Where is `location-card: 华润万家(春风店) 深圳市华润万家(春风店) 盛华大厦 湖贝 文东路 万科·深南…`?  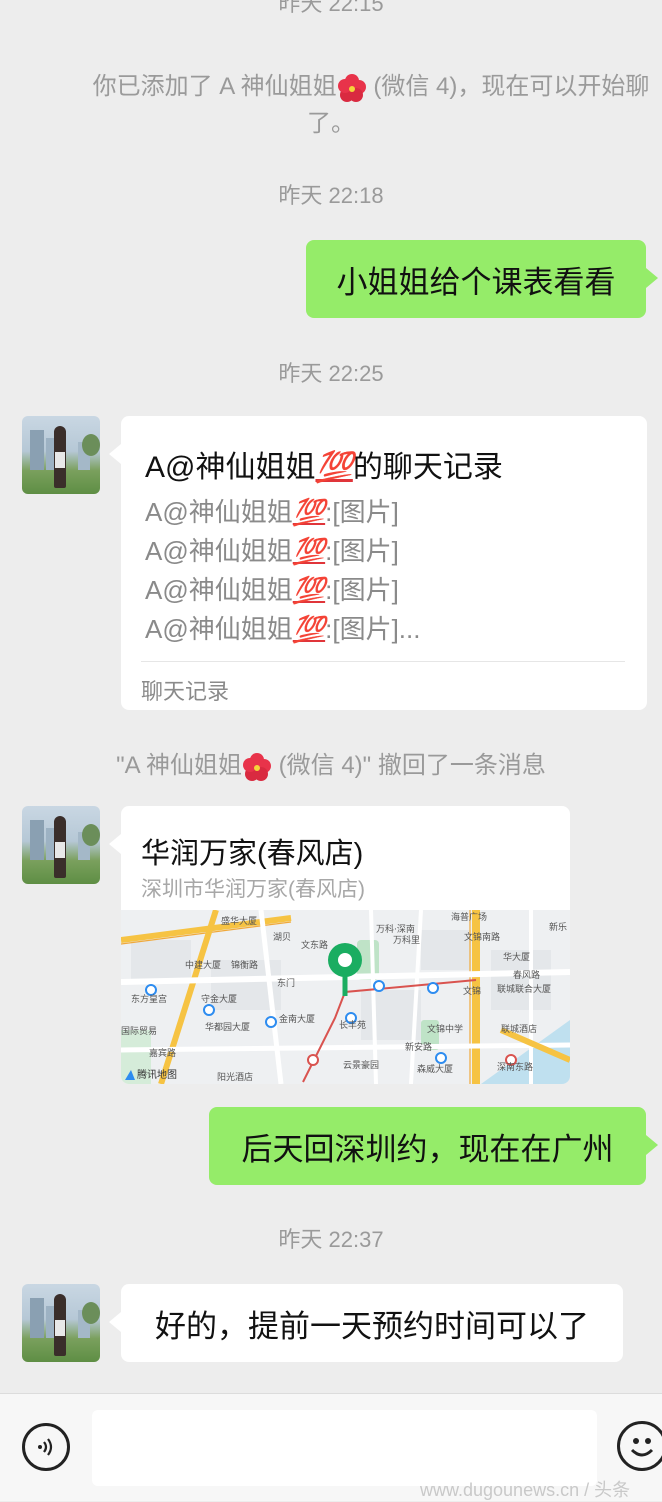
location-card: 华润万家(春风店) 深圳市华润万家(春风店) 盛华大厦 湖贝 文东路 万科·深南… is located at coordinates (345, 945).